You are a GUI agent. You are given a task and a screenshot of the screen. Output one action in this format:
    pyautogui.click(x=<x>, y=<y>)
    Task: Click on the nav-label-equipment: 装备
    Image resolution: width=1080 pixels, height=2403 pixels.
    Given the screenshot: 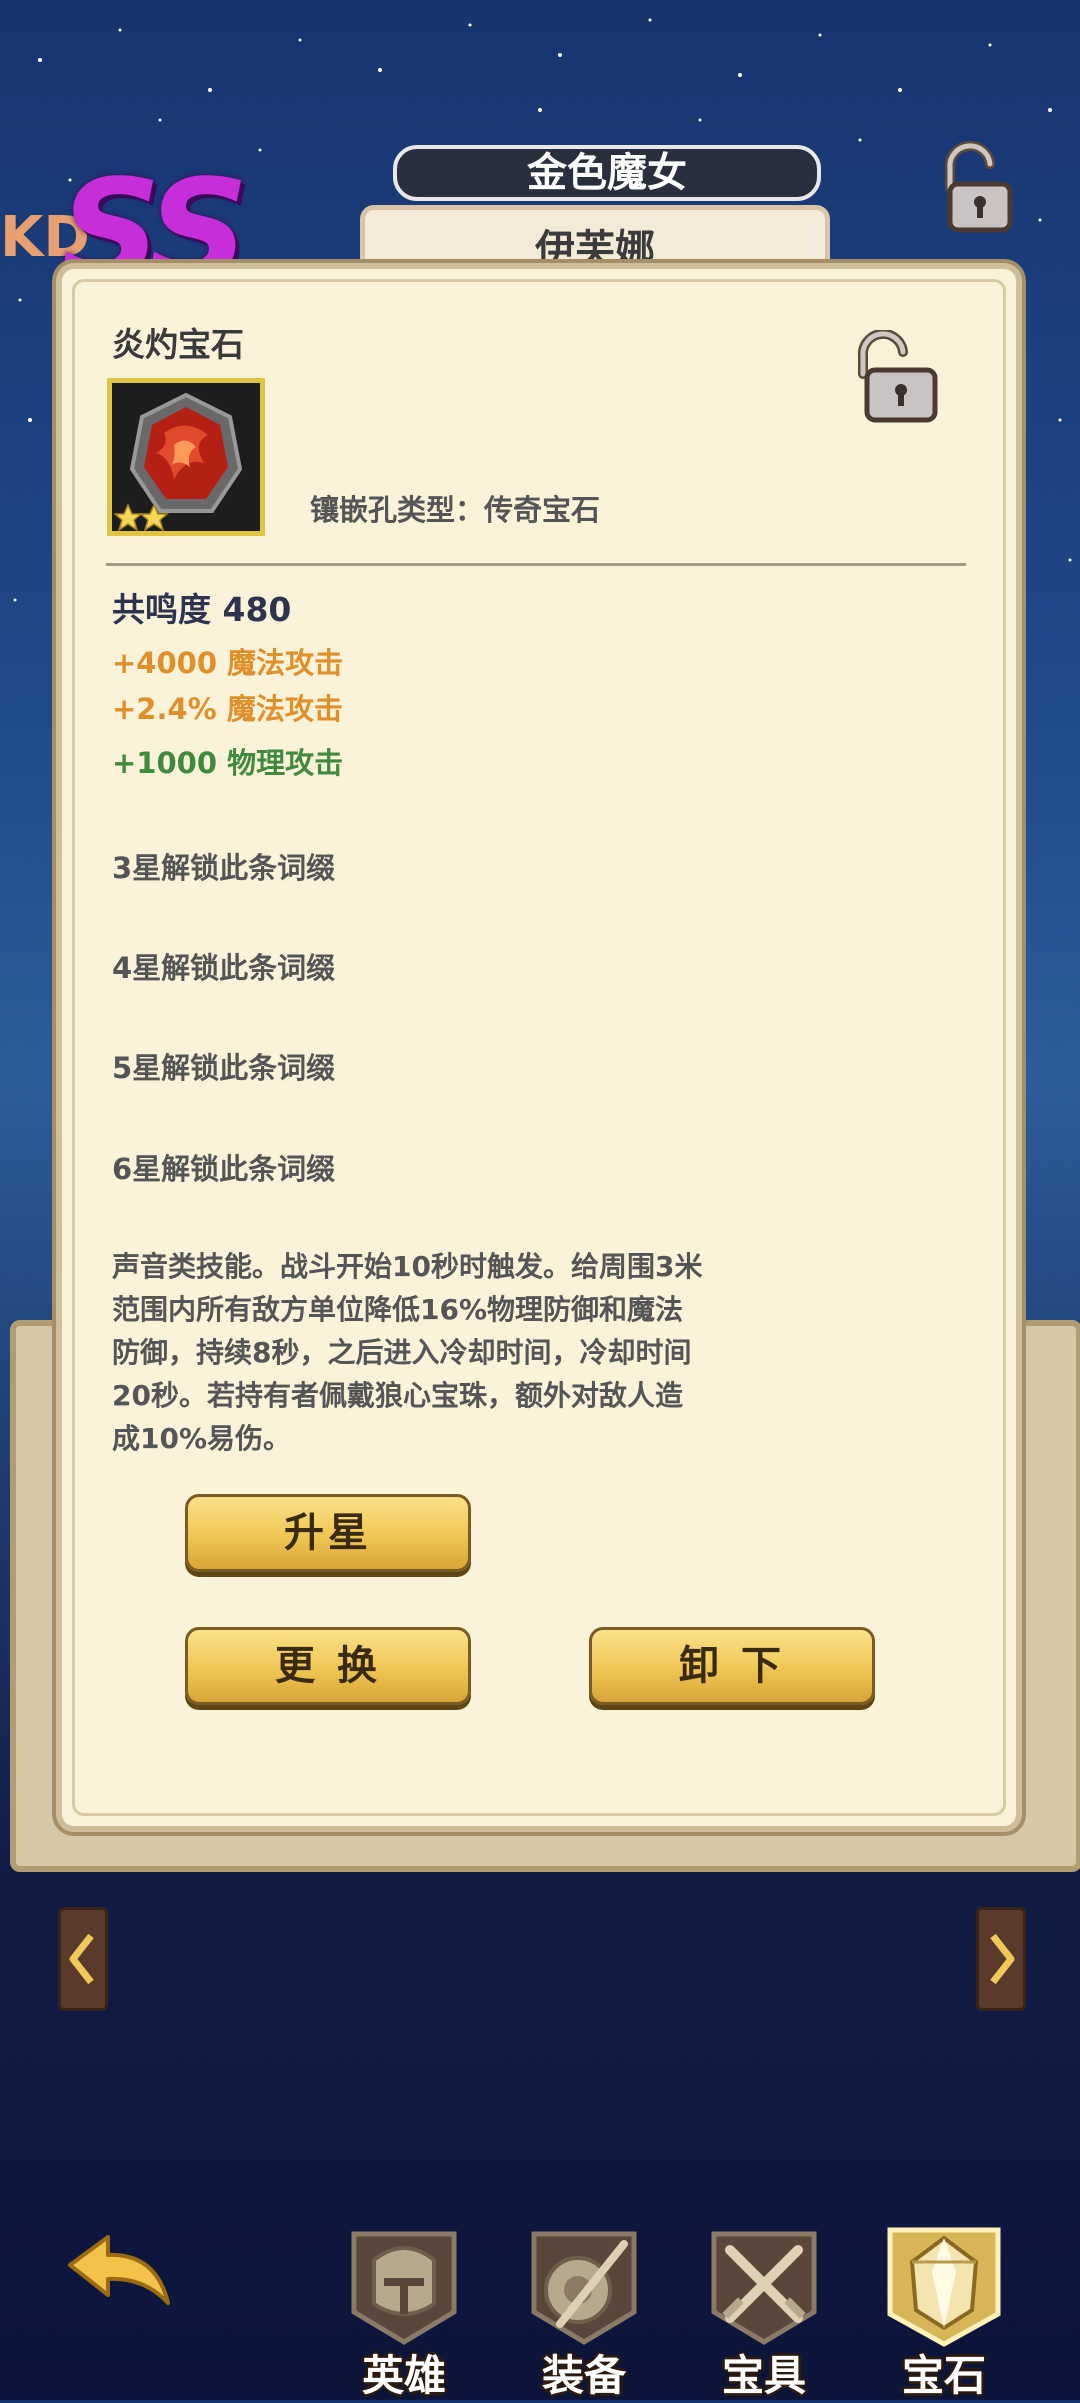 What is the action you would take?
    pyautogui.click(x=583, y=2375)
    